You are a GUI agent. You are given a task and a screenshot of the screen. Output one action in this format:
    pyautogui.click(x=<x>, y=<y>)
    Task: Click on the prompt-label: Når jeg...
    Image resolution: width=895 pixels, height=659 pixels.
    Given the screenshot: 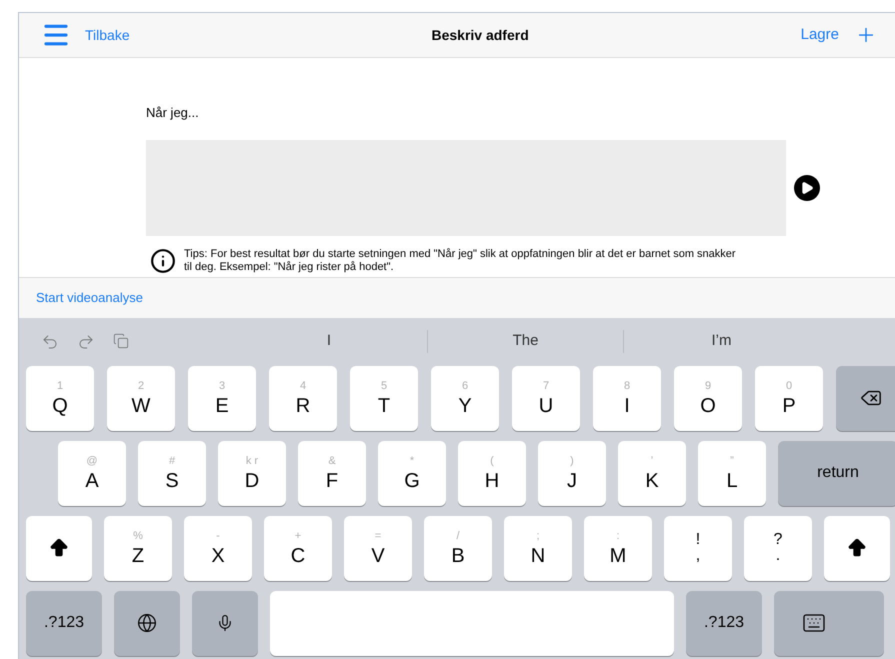 What is the action you would take?
    pyautogui.click(x=173, y=113)
    